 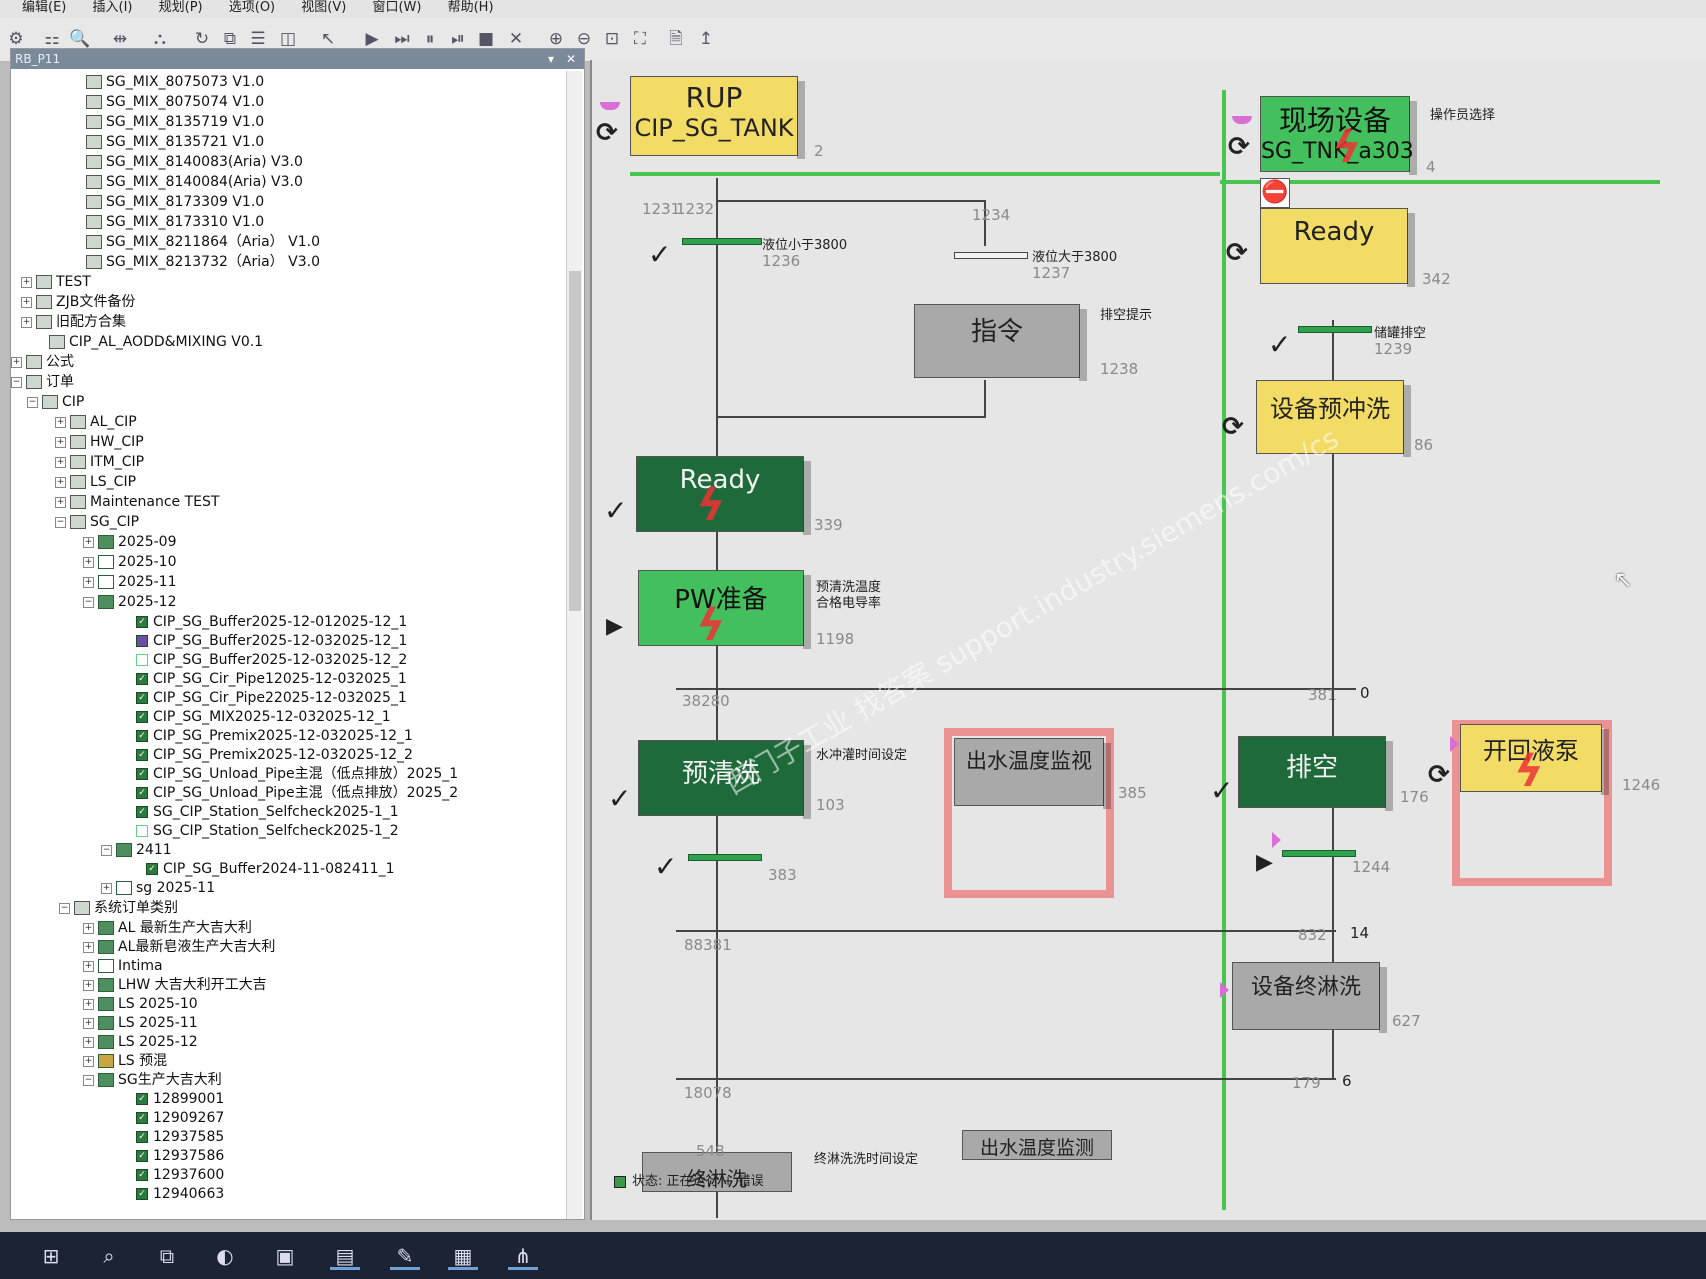 I want to click on step-outlet-temp-monitor-2: 出水温度监测, so click(x=1037, y=1145).